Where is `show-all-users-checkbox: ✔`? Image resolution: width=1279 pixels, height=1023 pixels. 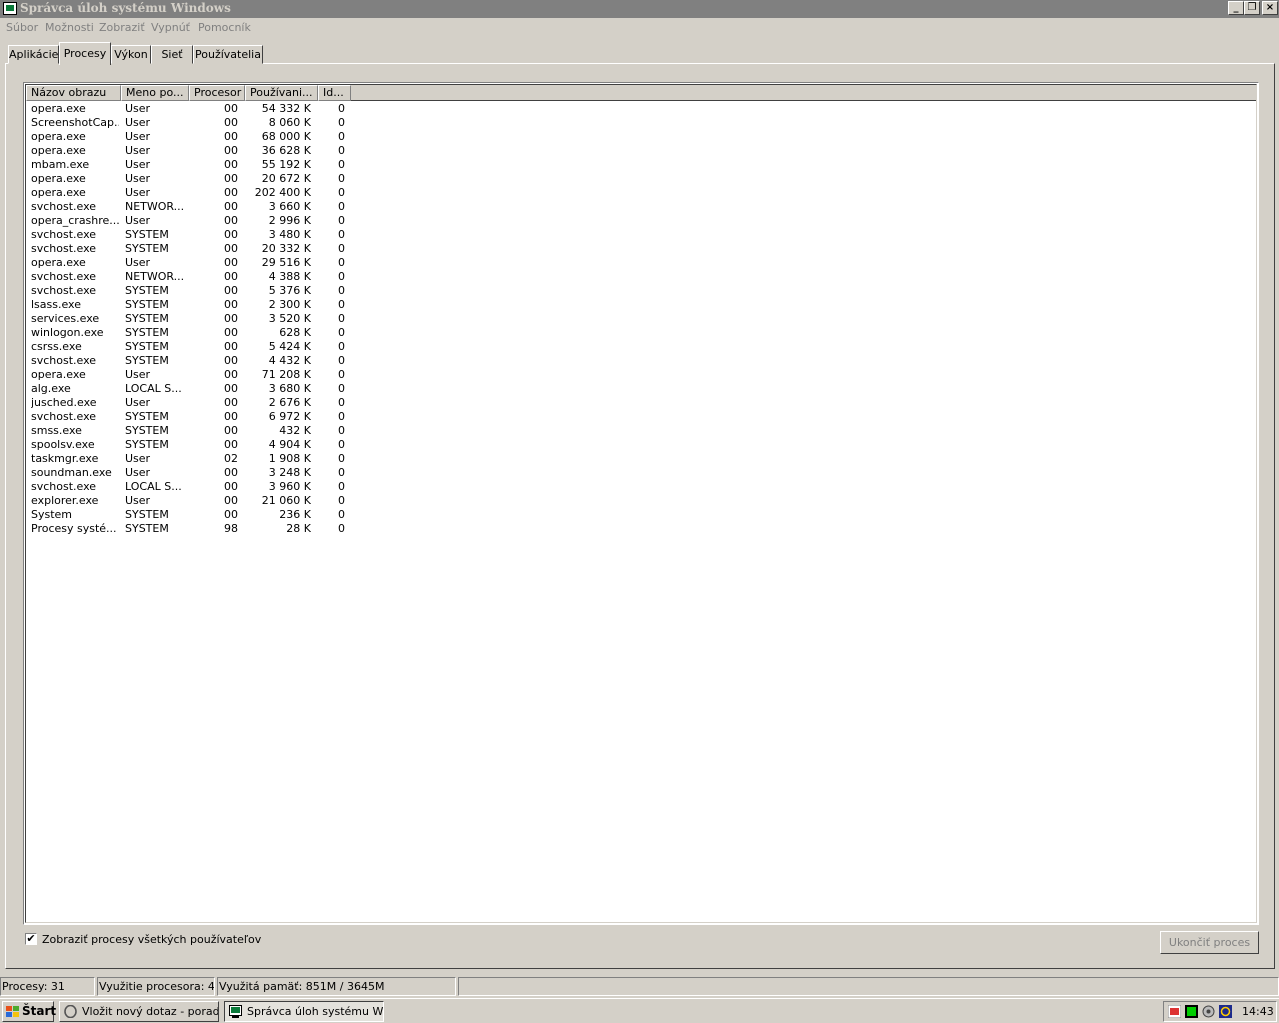 show-all-users-checkbox: ✔ is located at coordinates (31, 939).